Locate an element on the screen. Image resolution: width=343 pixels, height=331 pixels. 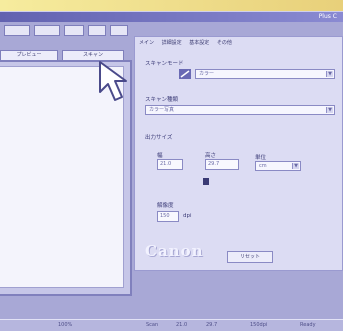
status-bar: 100% Scan 21.0 29.7 150dpi Ready is located at coordinates (171, 325).